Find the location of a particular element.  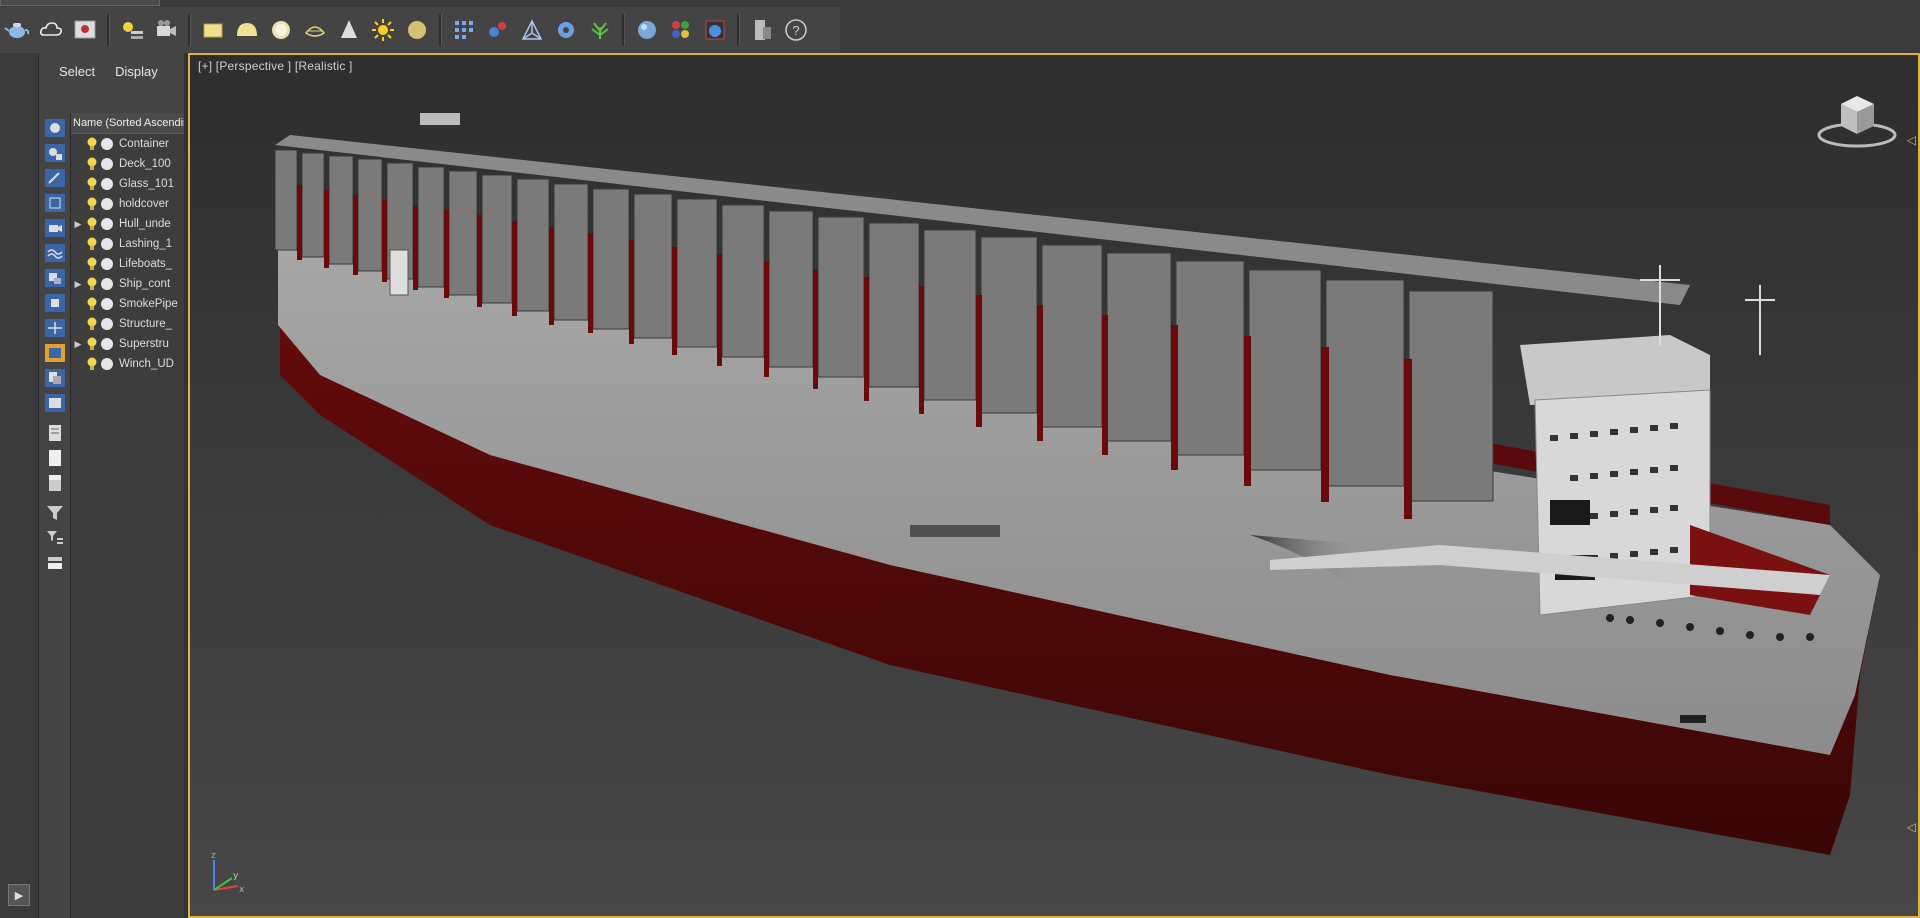

viewport-label: [+] [Perspective ] [Realistic ] is located at coordinates (275, 66).